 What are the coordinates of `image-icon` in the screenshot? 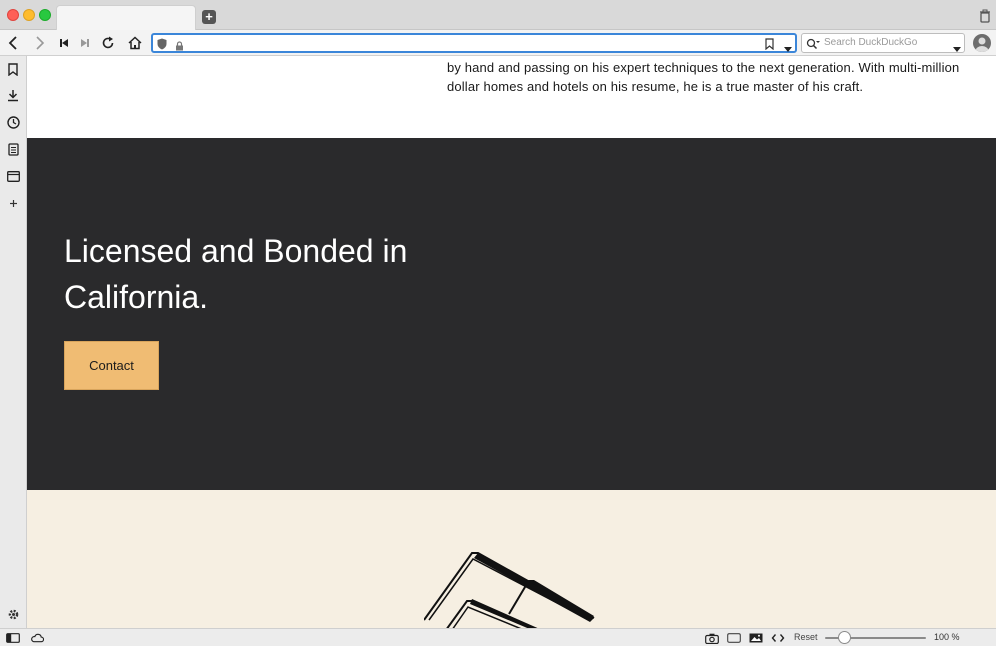 It's located at (756, 638).